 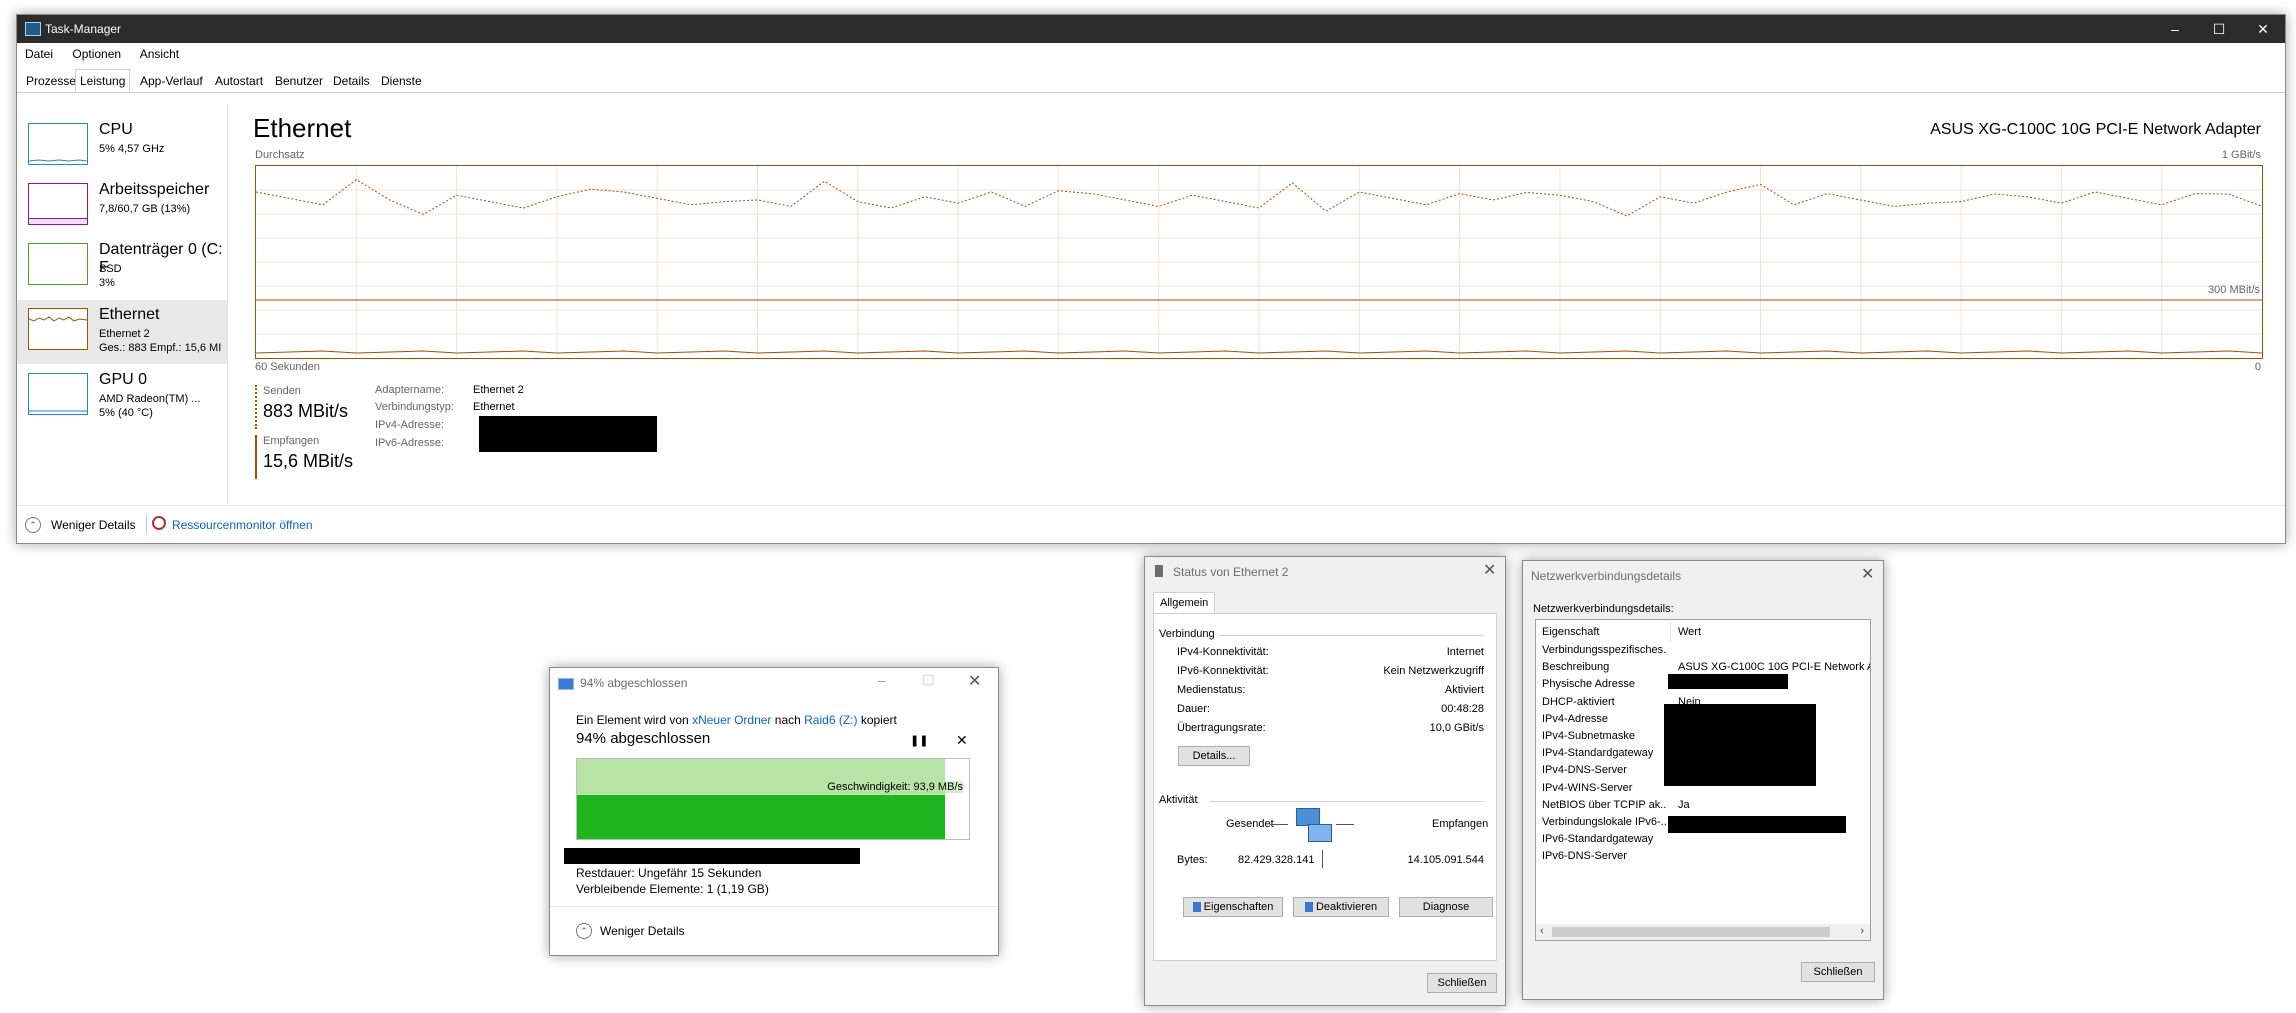 What do you see at coordinates (1604, 736) in the screenshot?
I see `details-row-property: IPv4-Subnetmaske` at bounding box center [1604, 736].